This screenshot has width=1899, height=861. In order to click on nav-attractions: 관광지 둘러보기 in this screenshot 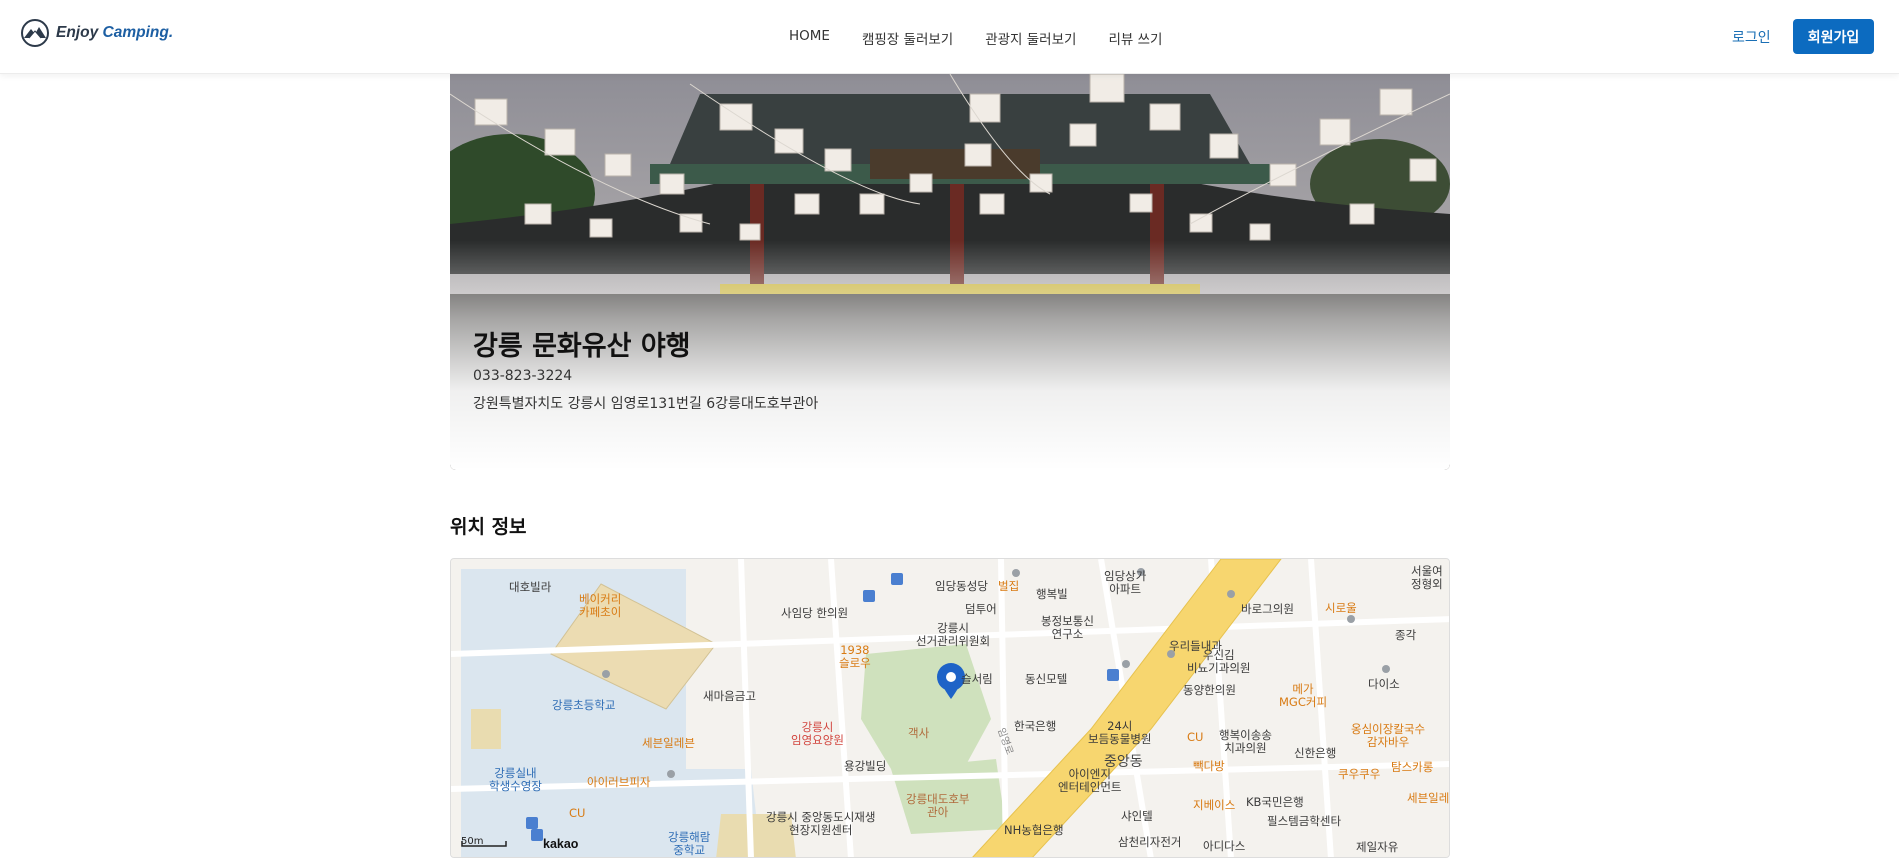, I will do `click(1030, 38)`.